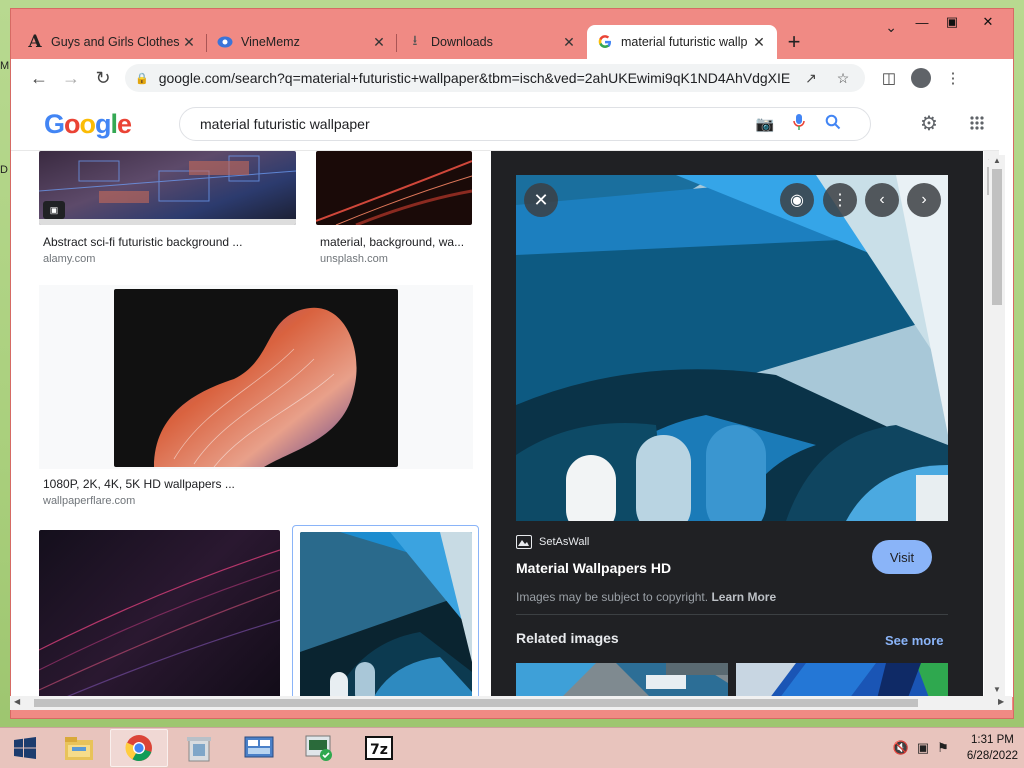 This screenshot has height=768, width=1024. Describe the element at coordinates (386, 614) in the screenshot. I see `result-thumbnail-blue-material` at that location.